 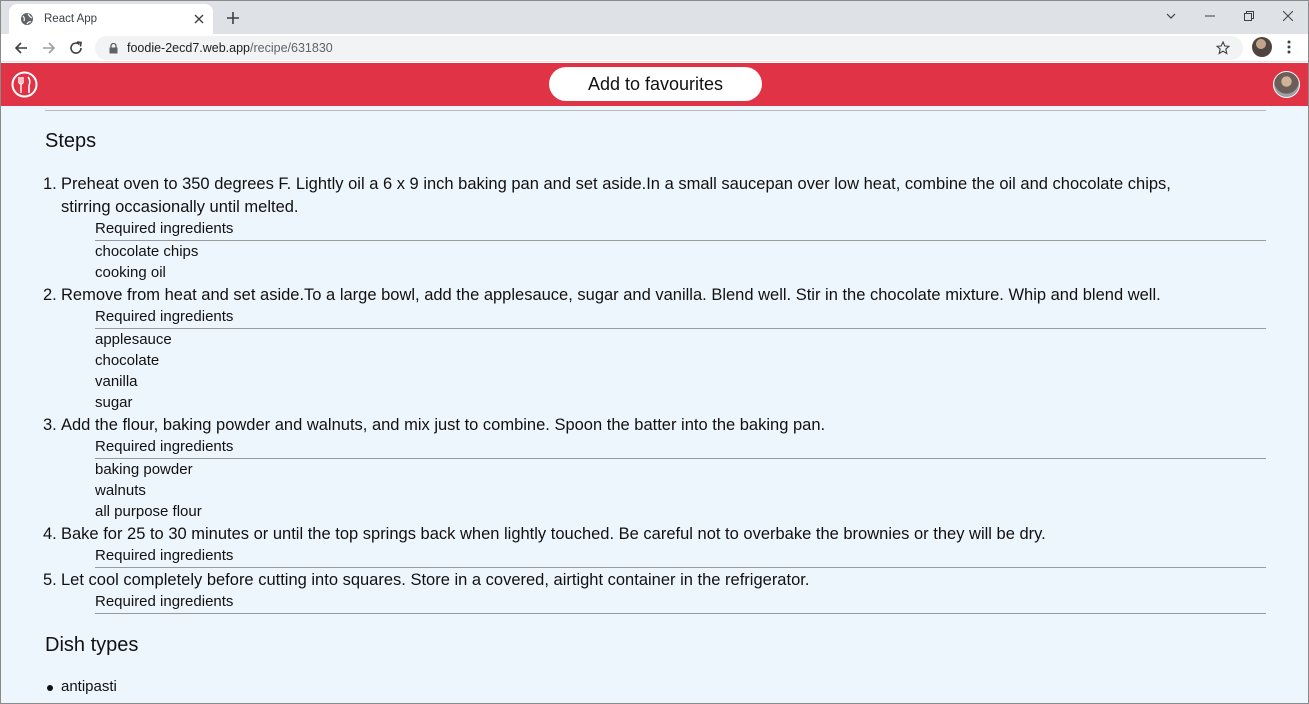 What do you see at coordinates (89, 686) in the screenshot?
I see `dish-type-item: antipasti` at bounding box center [89, 686].